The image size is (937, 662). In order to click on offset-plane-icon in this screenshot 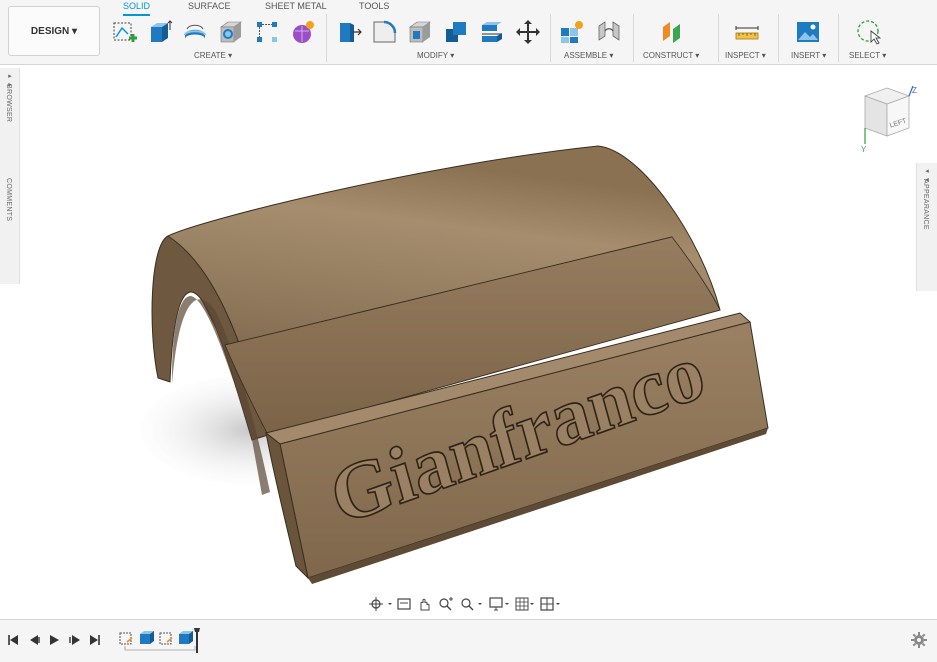, I will do `click(672, 32)`.